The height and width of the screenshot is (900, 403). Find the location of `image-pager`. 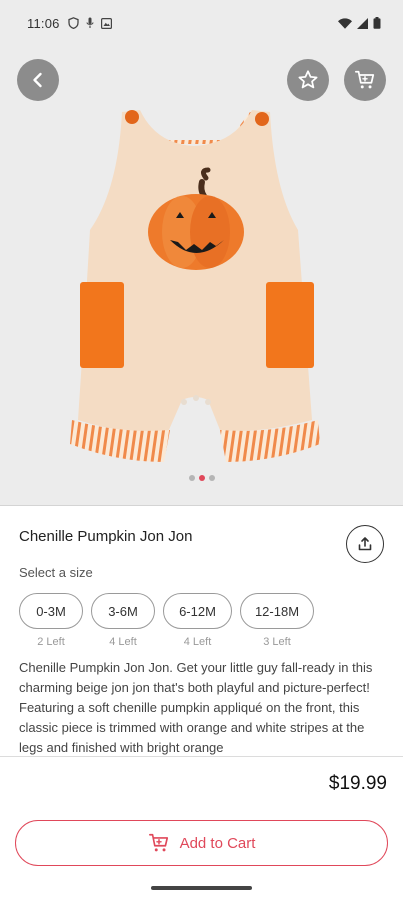

image-pager is located at coordinates (201, 478).